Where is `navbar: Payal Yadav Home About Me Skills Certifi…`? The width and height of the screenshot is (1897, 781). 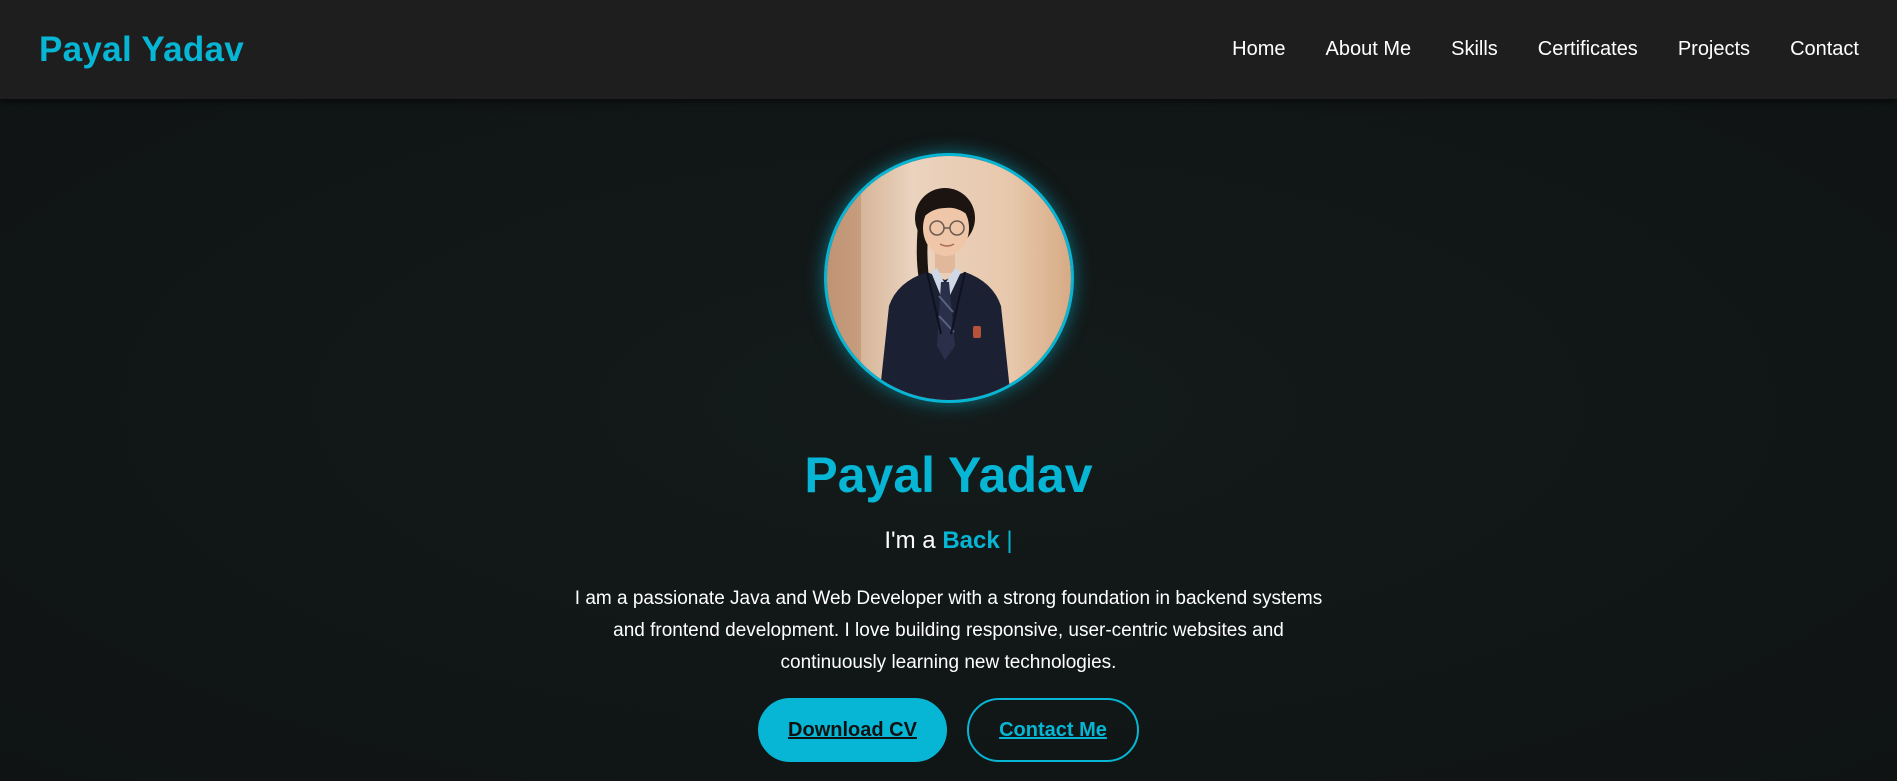
navbar: Payal Yadav Home About Me Skills Certifi… is located at coordinates (948, 49).